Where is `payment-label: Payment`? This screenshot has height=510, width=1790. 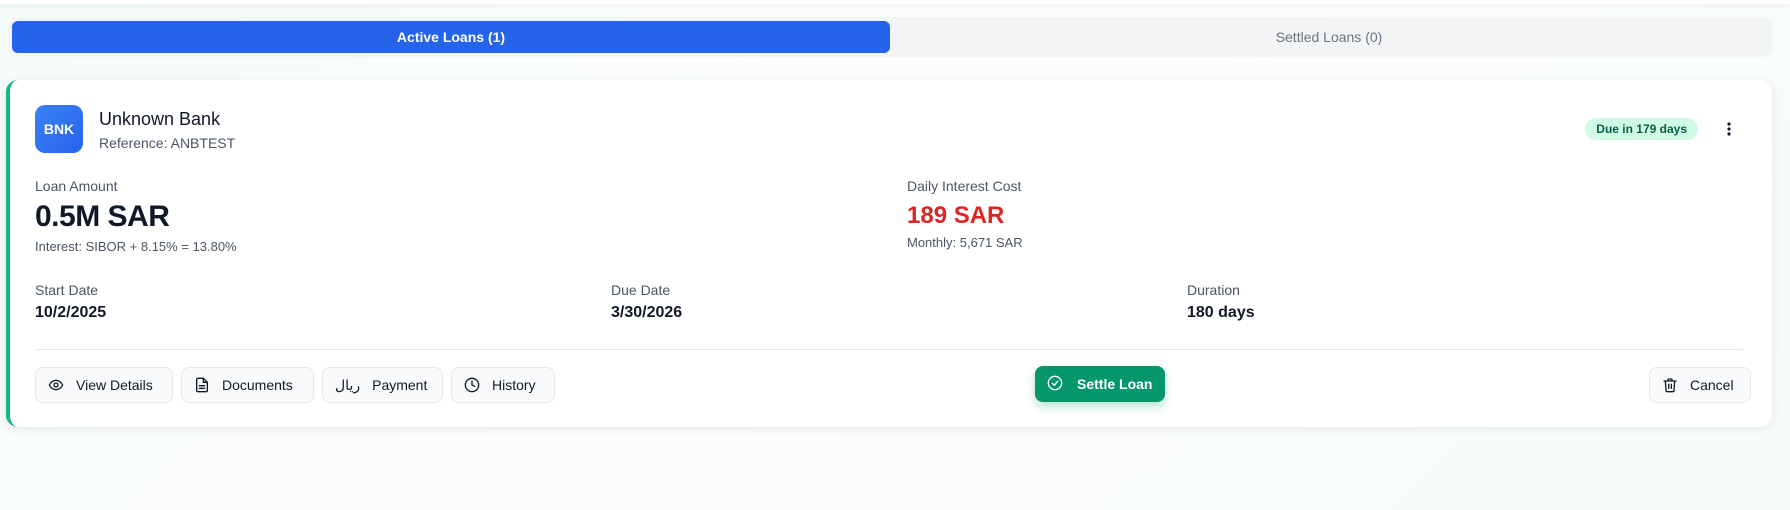 payment-label: Payment is located at coordinates (400, 385).